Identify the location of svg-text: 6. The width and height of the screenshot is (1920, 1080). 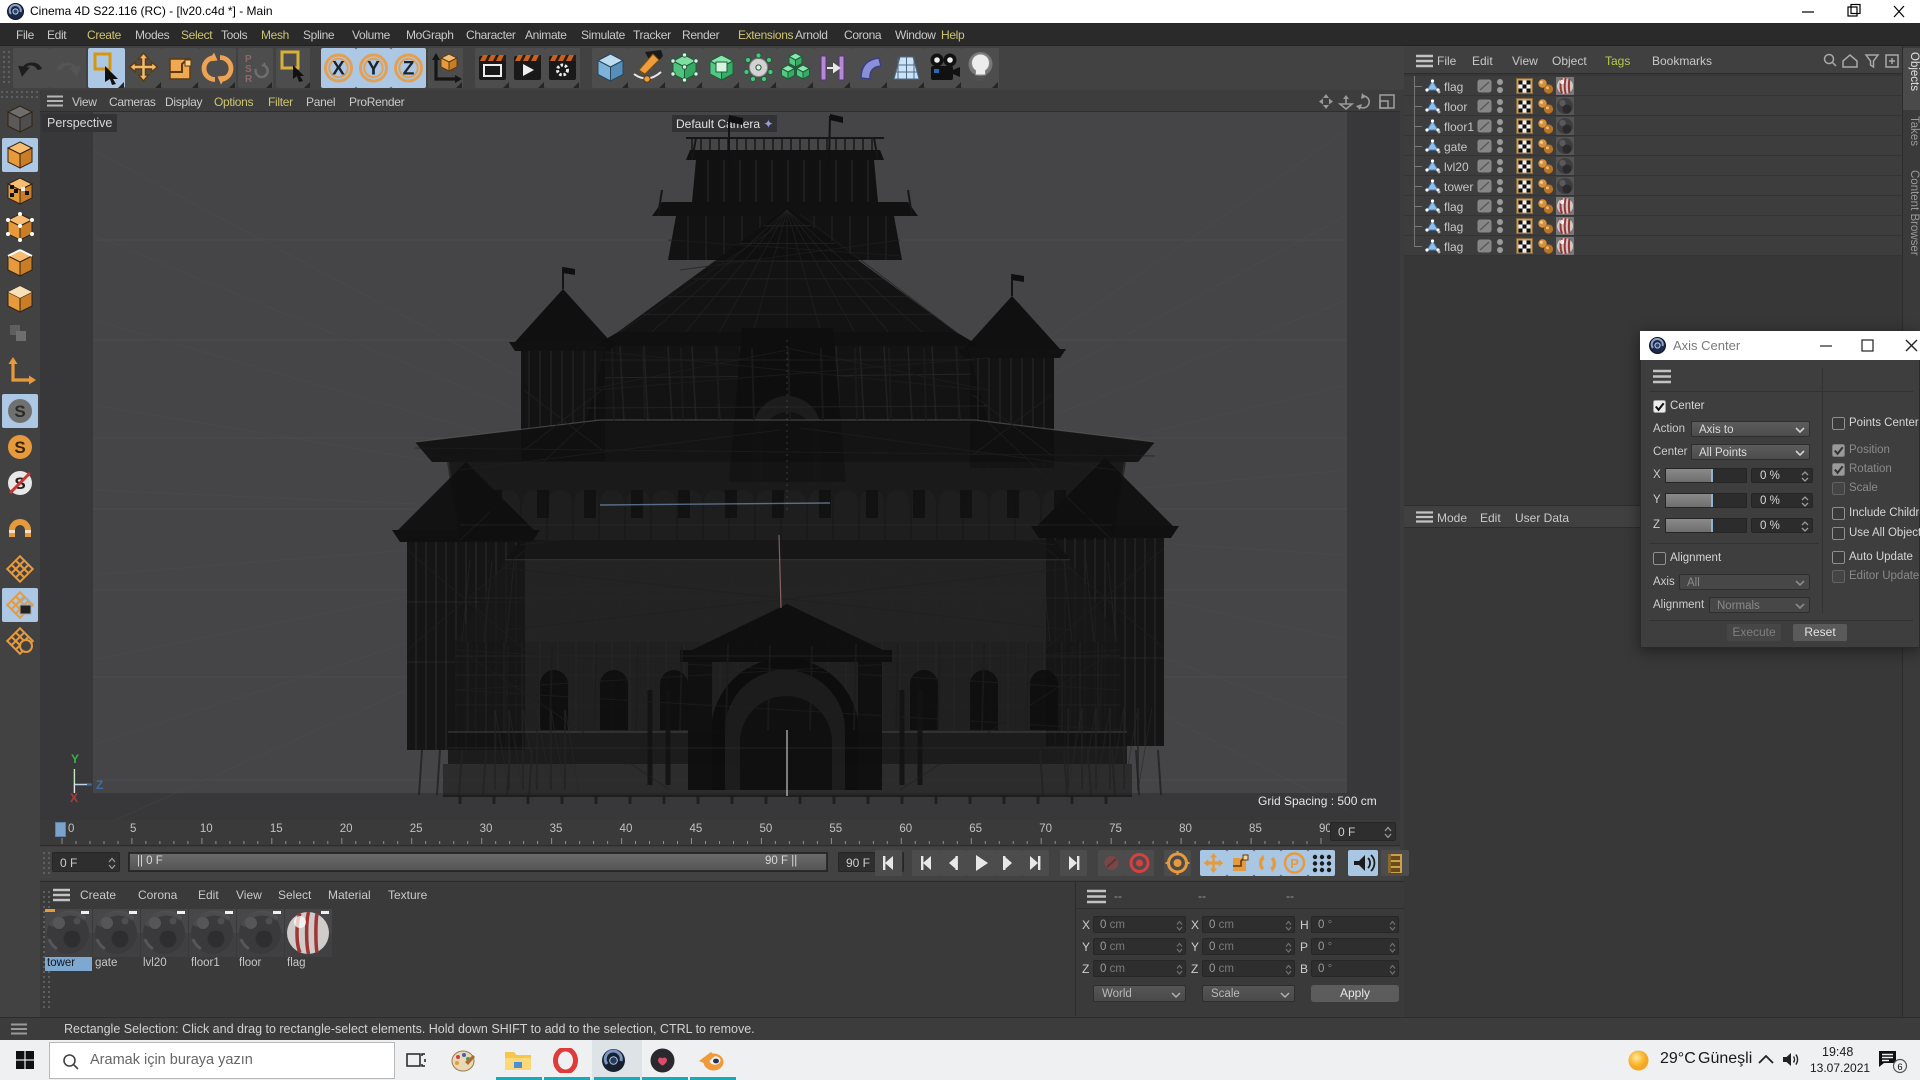
(1899, 1067).